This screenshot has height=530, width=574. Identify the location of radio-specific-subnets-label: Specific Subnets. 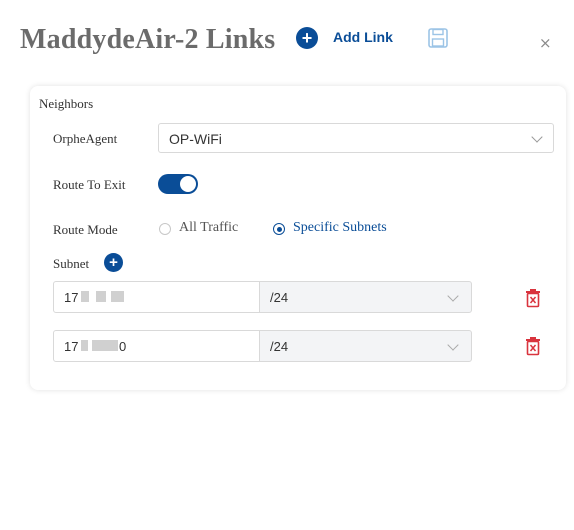
(340, 228).